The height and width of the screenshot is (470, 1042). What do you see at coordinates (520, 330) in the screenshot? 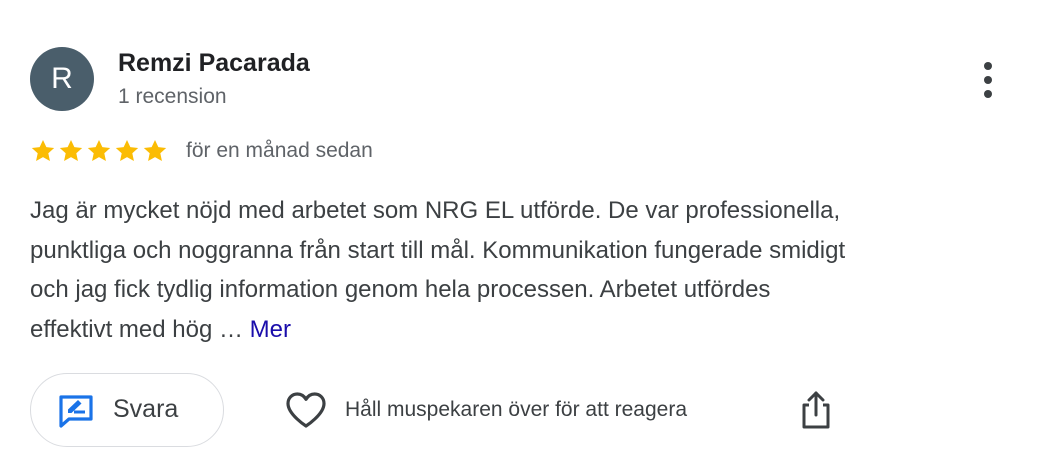
I see `review-text-last-line: effektivt med hög … Mer` at bounding box center [520, 330].